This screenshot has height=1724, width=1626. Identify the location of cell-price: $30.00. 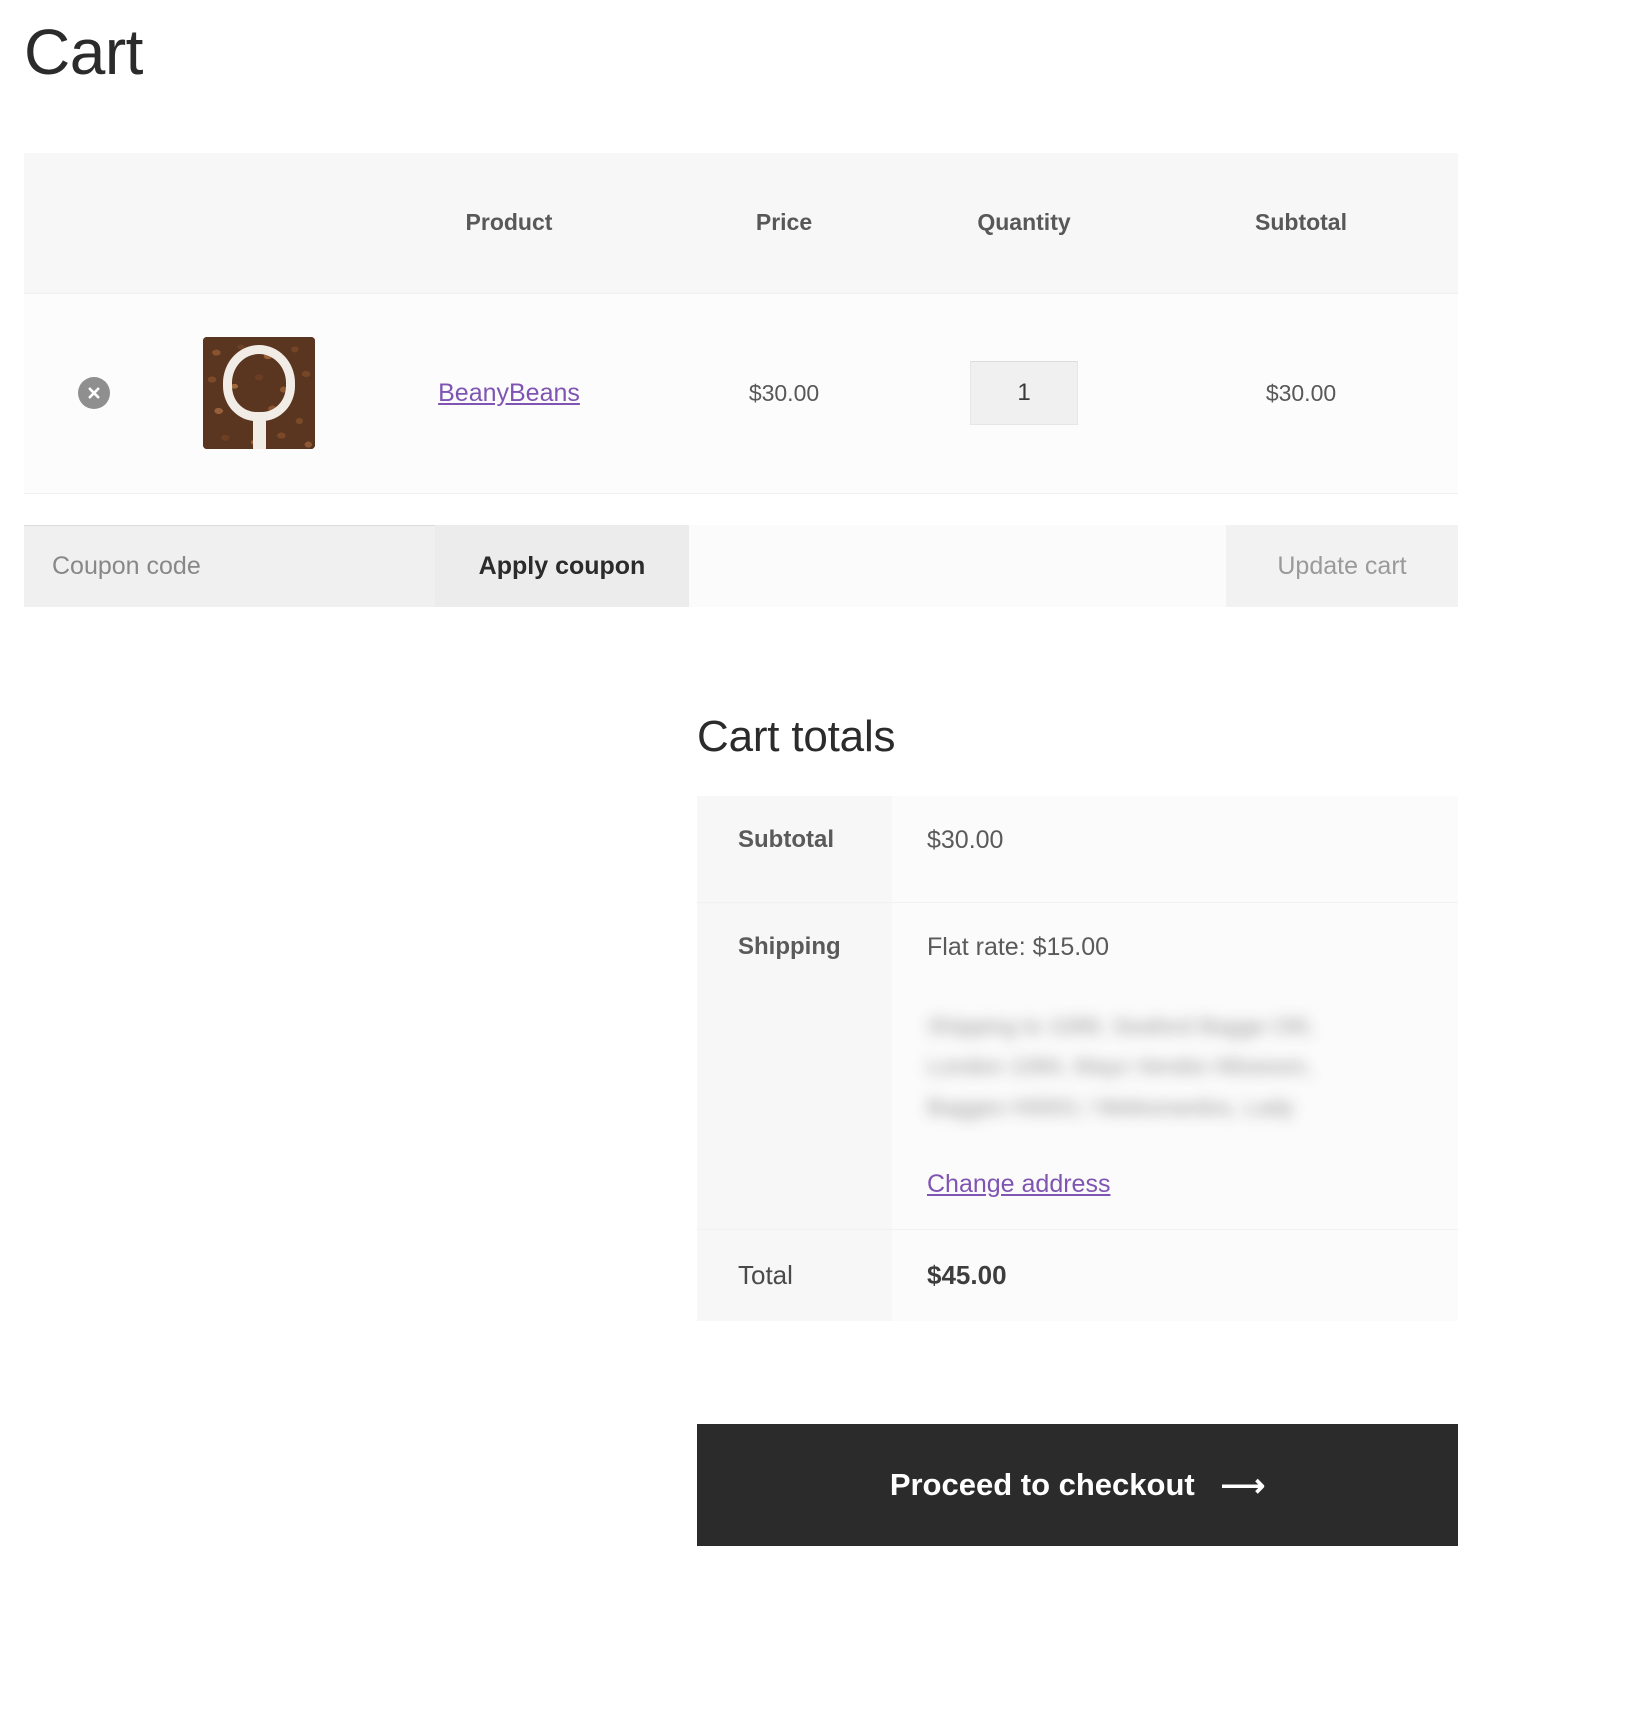
(784, 393).